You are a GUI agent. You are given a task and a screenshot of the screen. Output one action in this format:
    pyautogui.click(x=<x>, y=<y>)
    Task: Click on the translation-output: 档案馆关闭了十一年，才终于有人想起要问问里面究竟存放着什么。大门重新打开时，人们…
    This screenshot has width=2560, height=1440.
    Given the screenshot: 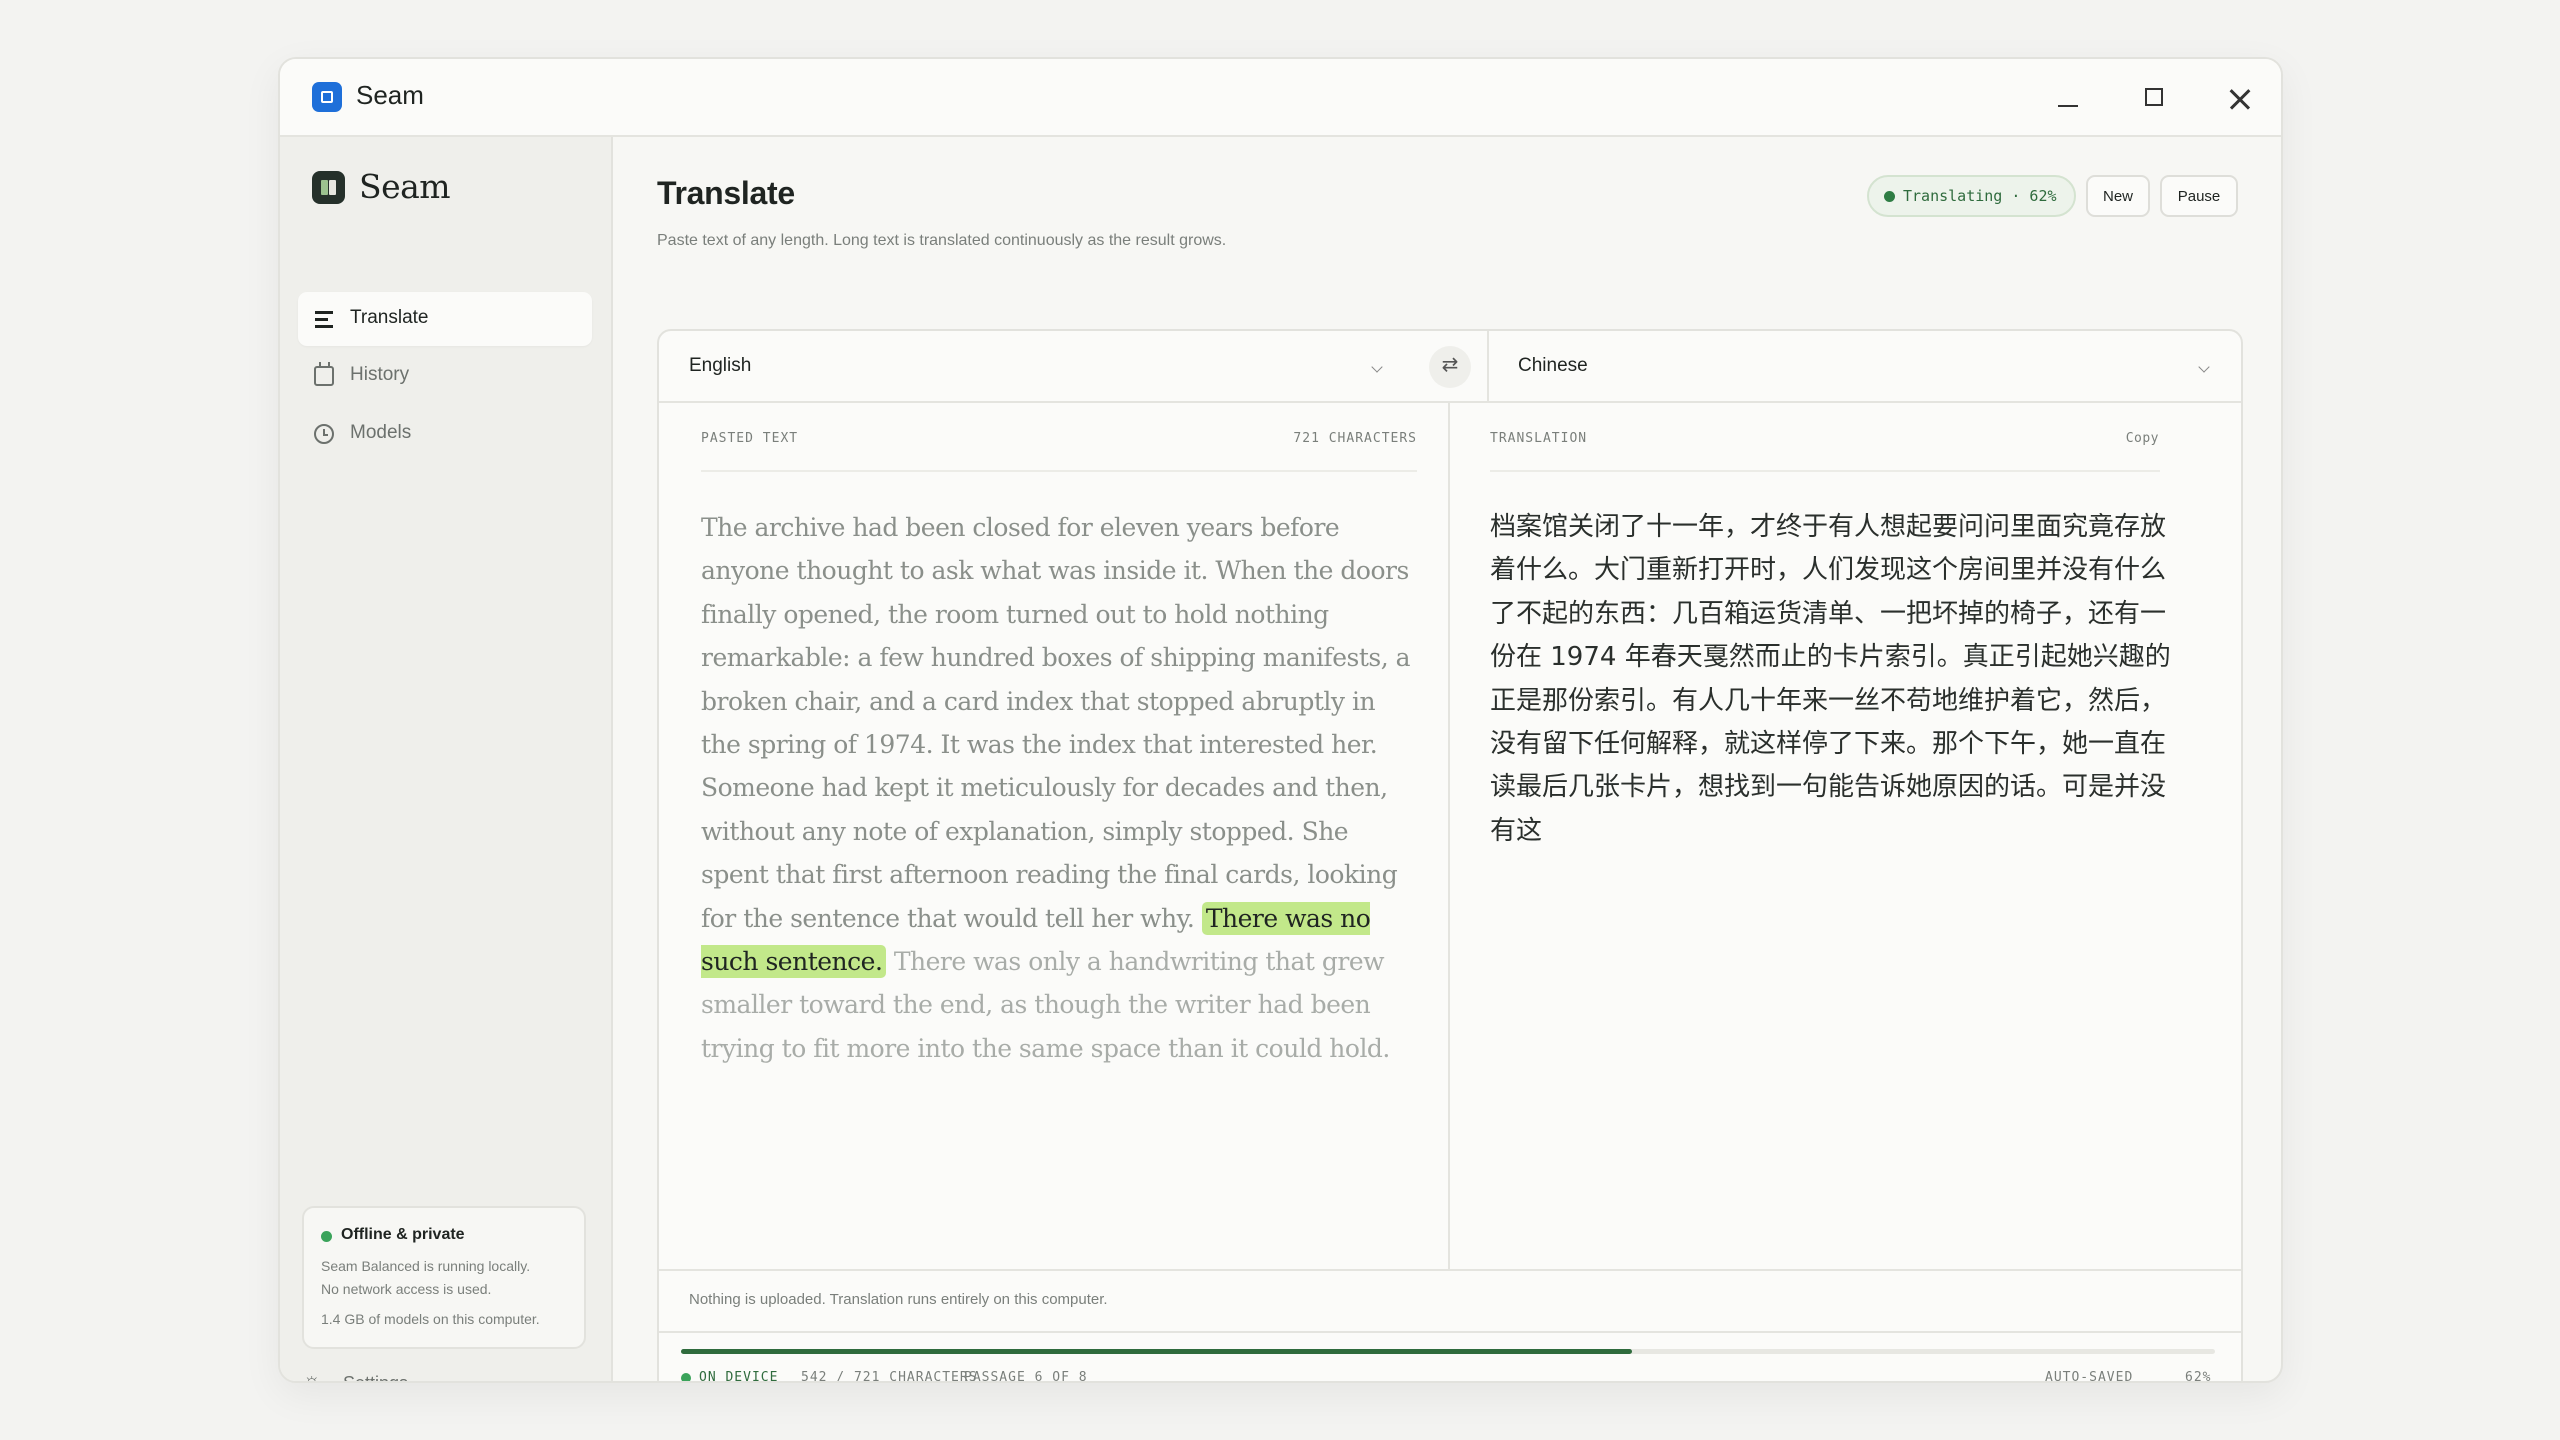 What is the action you would take?
    pyautogui.click(x=1830, y=679)
    